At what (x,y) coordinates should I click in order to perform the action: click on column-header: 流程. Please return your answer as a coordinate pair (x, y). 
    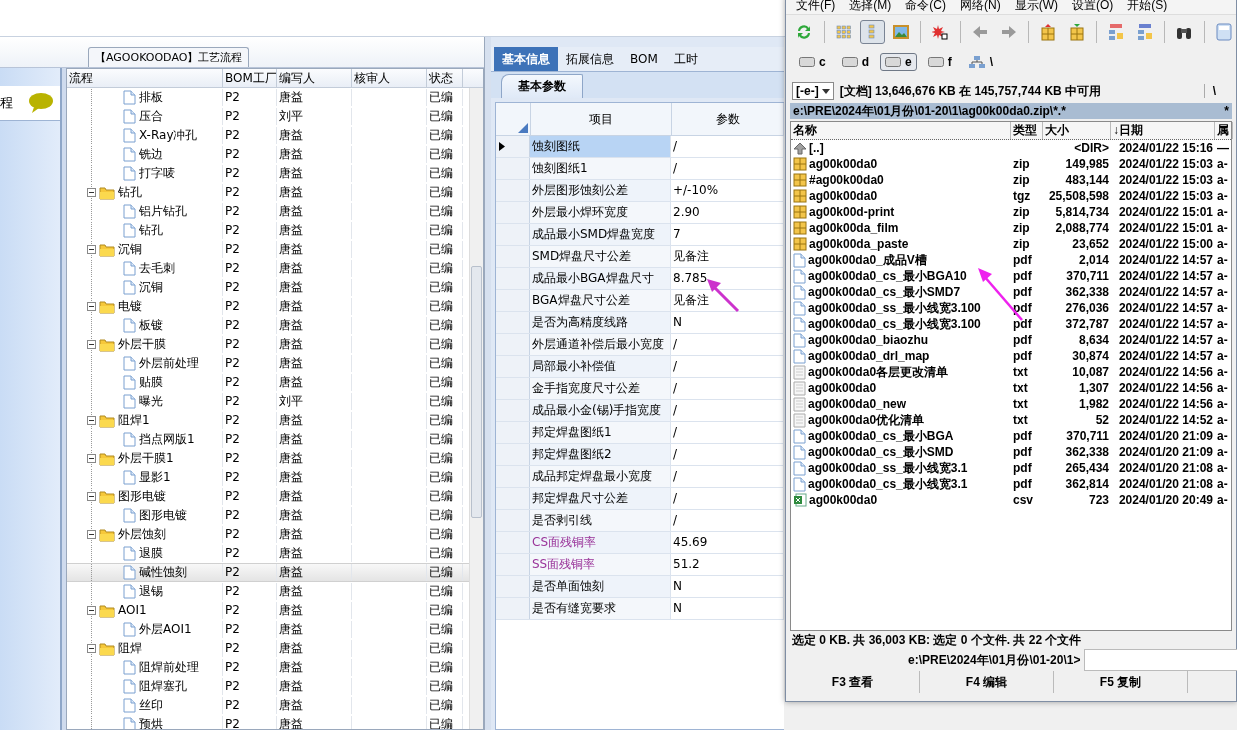
    Looking at the image, I should click on (145, 78).